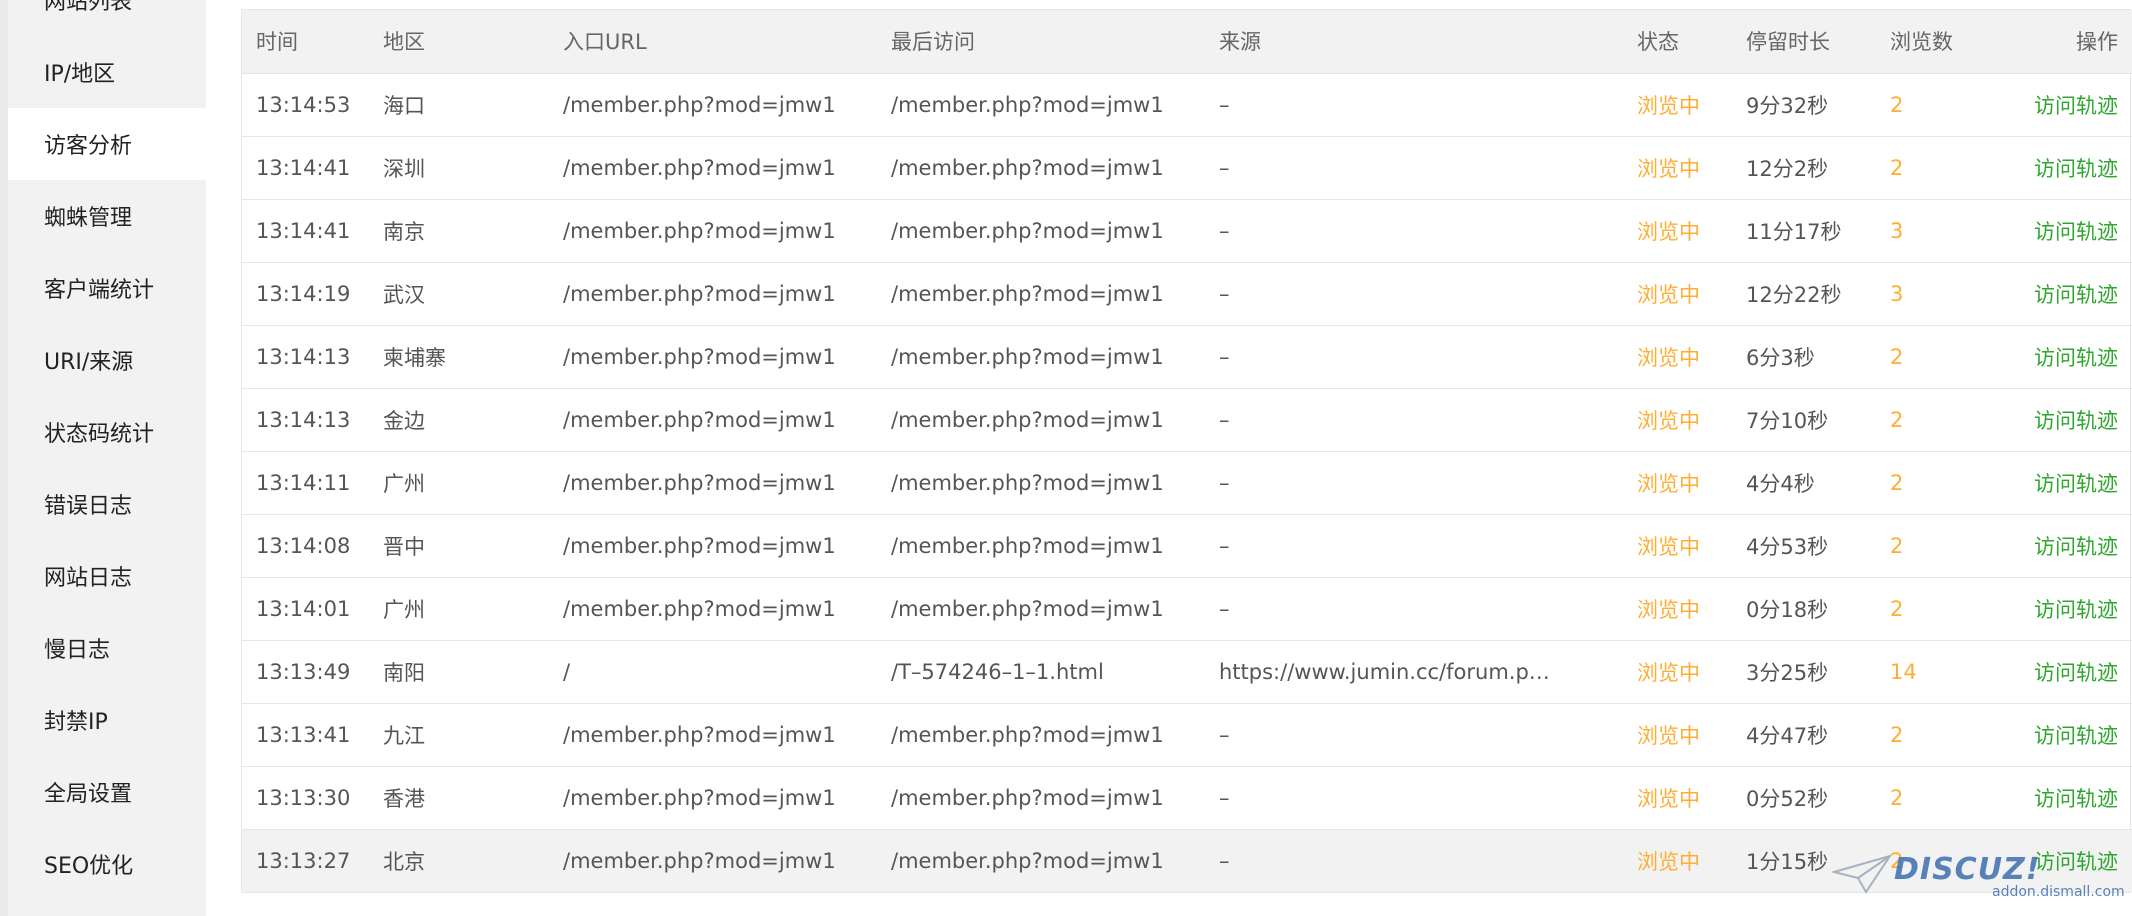  Describe the element at coordinates (88, 146) in the screenshot. I see `sidebar-item-label: 访客分析` at that location.